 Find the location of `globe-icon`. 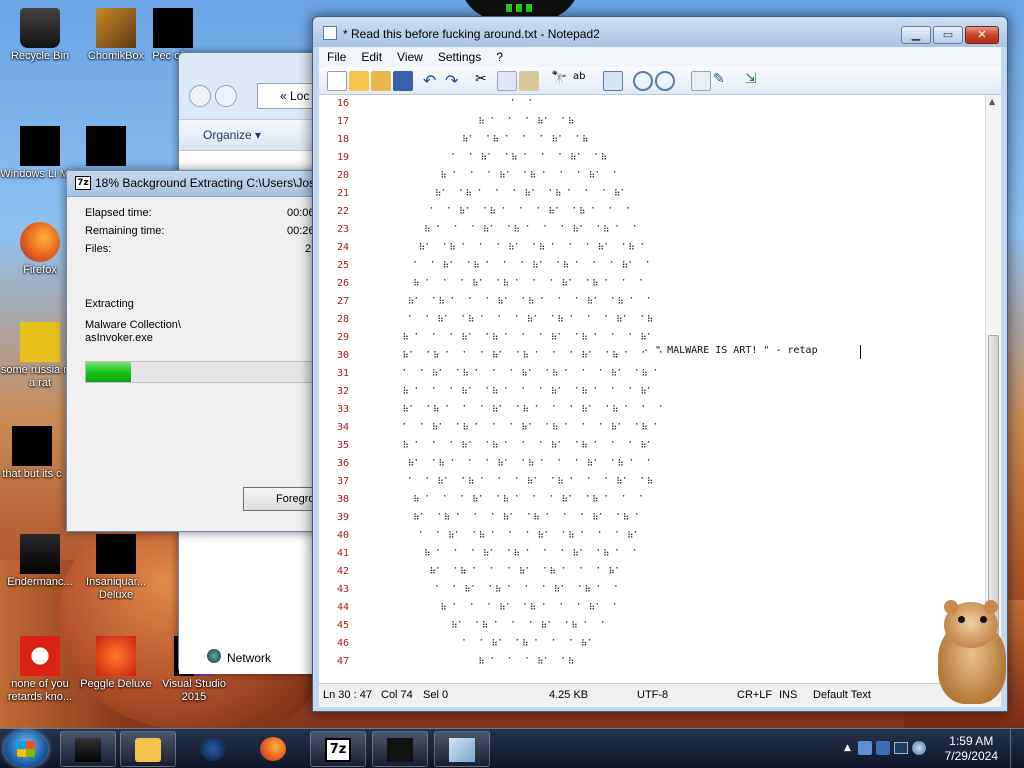

globe-icon is located at coordinates (213, 749).